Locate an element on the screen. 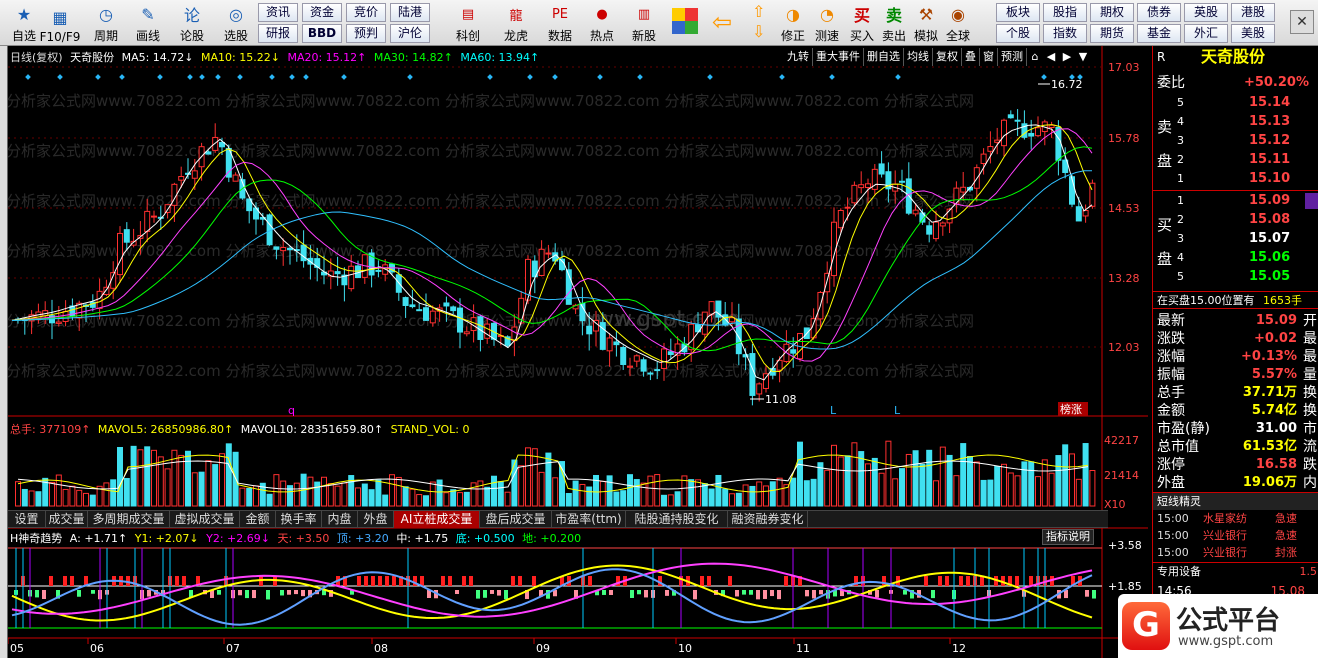  ask-row: 3 15.12 is located at coordinates (1235, 141).